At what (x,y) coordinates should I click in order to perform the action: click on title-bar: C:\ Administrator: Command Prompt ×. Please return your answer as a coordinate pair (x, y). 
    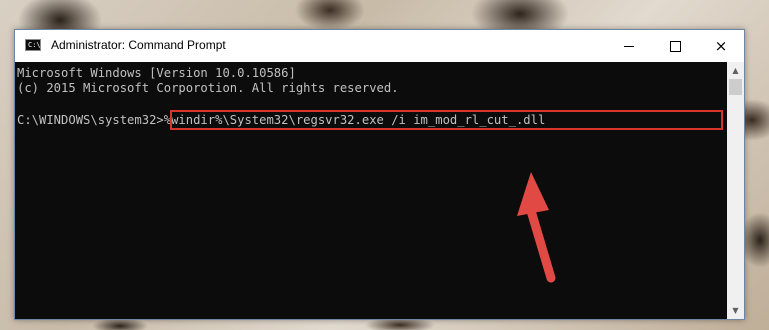
    Looking at the image, I should click on (379, 46).